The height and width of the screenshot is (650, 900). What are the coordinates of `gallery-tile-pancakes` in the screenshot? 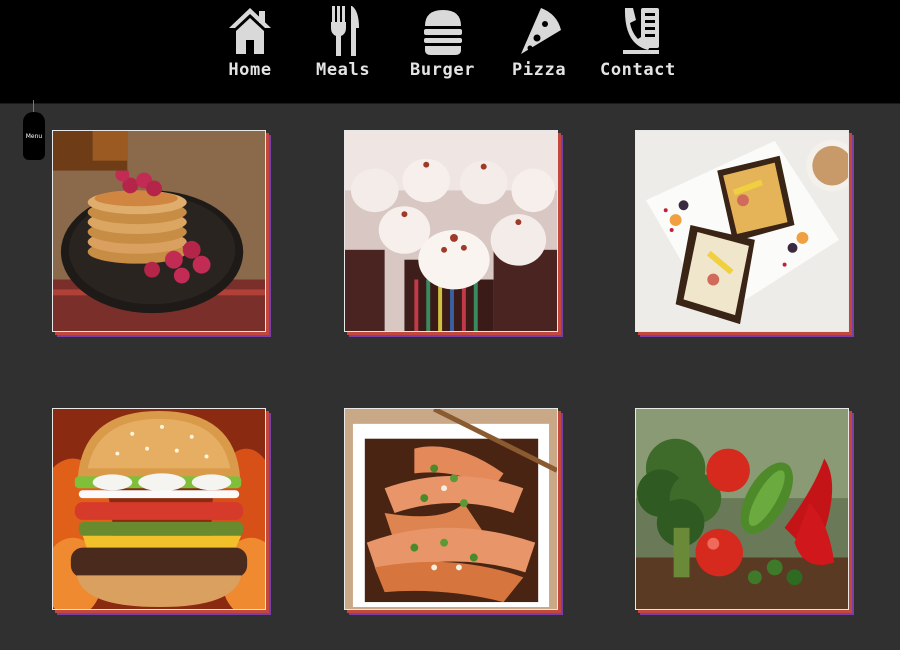 It's located at (159, 231).